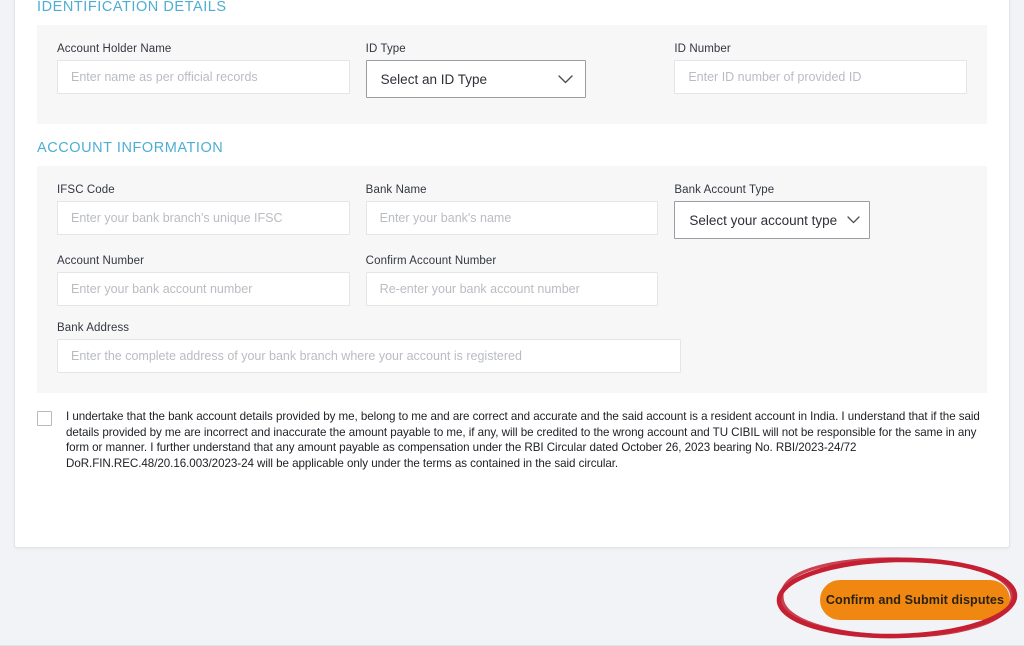 Image resolution: width=1024 pixels, height=646 pixels. Describe the element at coordinates (763, 220) in the screenshot. I see `bank-account-type-selected-value: Select your account type` at that location.